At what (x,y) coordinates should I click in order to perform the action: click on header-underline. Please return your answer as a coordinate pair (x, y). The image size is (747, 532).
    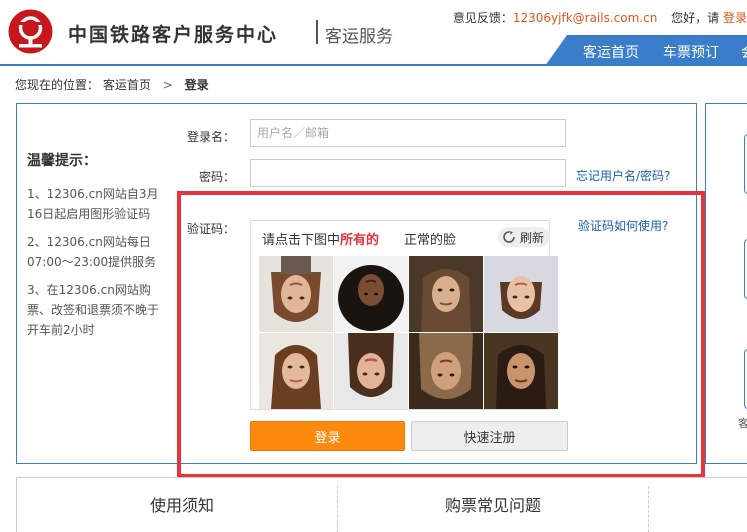
    Looking at the image, I should click on (373, 65).